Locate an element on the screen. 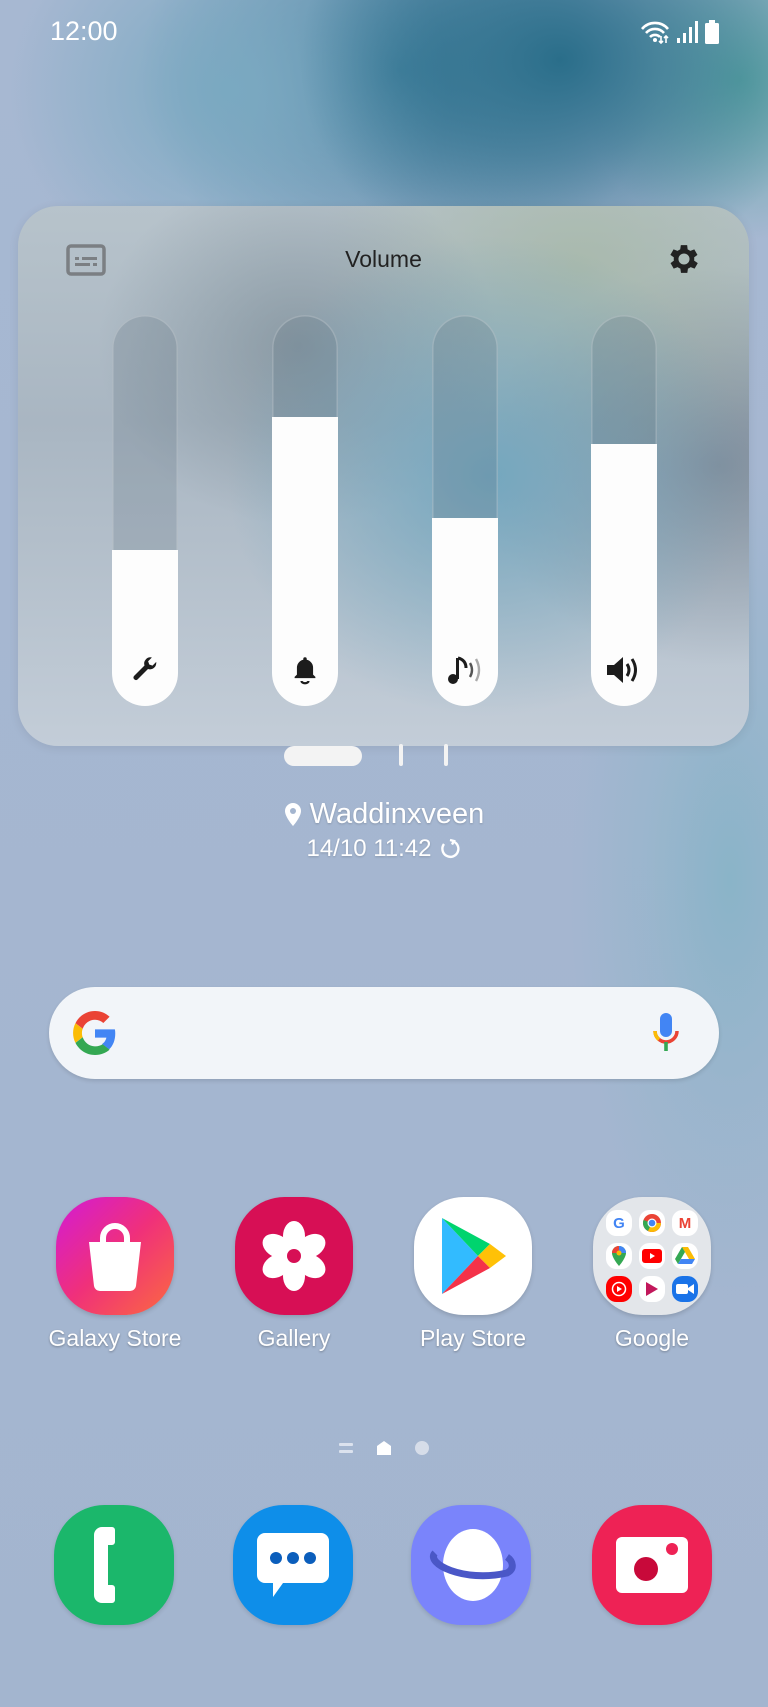 This screenshot has width=768, height=1707. music-note-icon is located at coordinates (464, 670).